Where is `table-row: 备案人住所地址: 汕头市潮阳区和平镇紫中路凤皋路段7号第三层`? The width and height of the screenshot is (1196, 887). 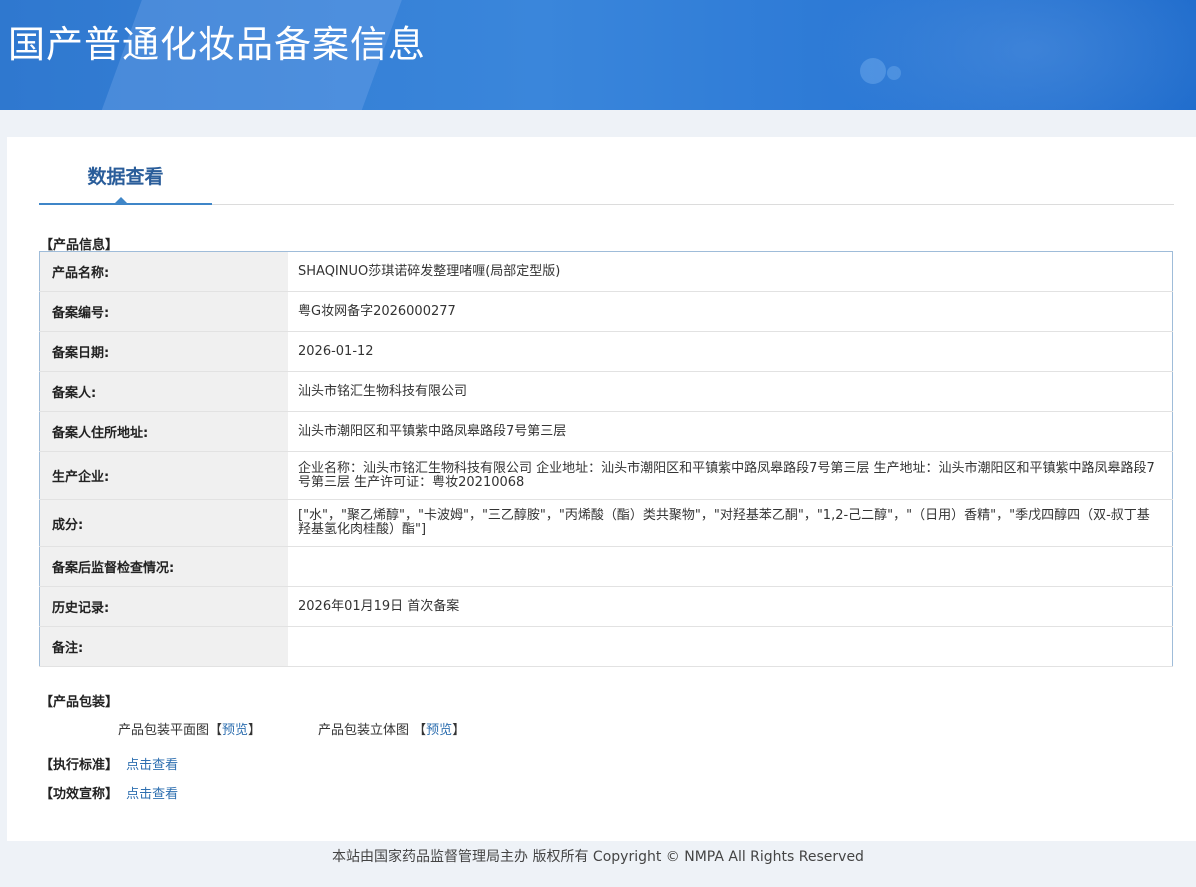
table-row: 备案人住所地址: 汕头市潮阳区和平镇紫中路凤皋路段7号第三层 is located at coordinates (606, 431).